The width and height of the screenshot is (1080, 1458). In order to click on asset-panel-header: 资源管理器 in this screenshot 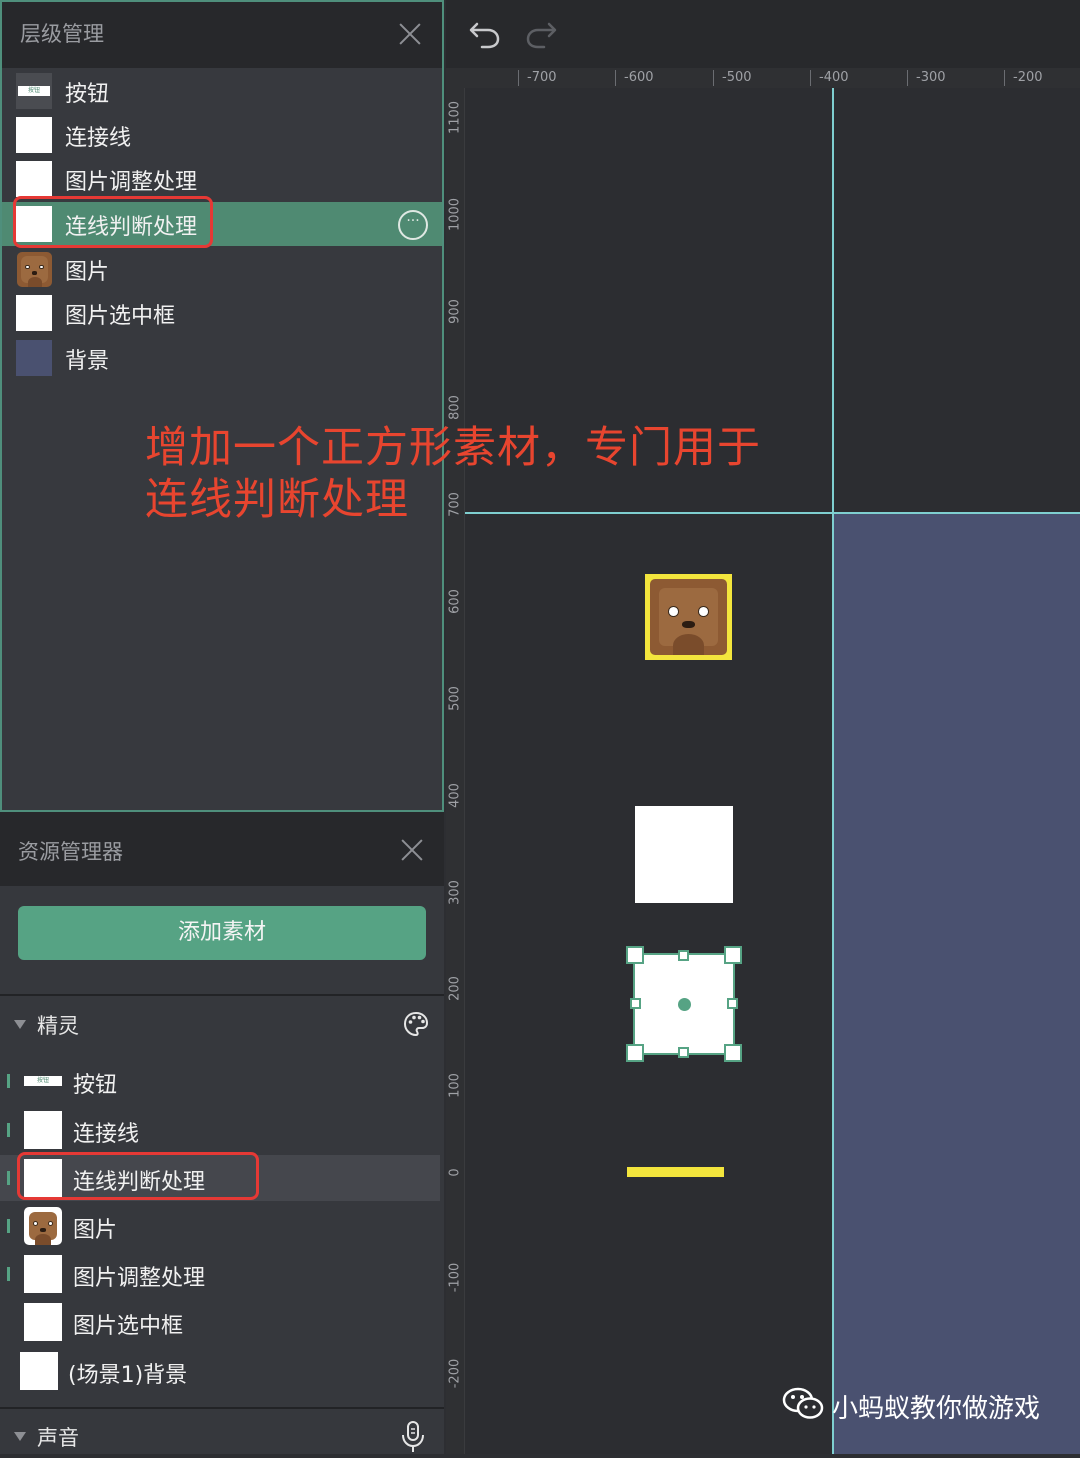, I will do `click(222, 849)`.